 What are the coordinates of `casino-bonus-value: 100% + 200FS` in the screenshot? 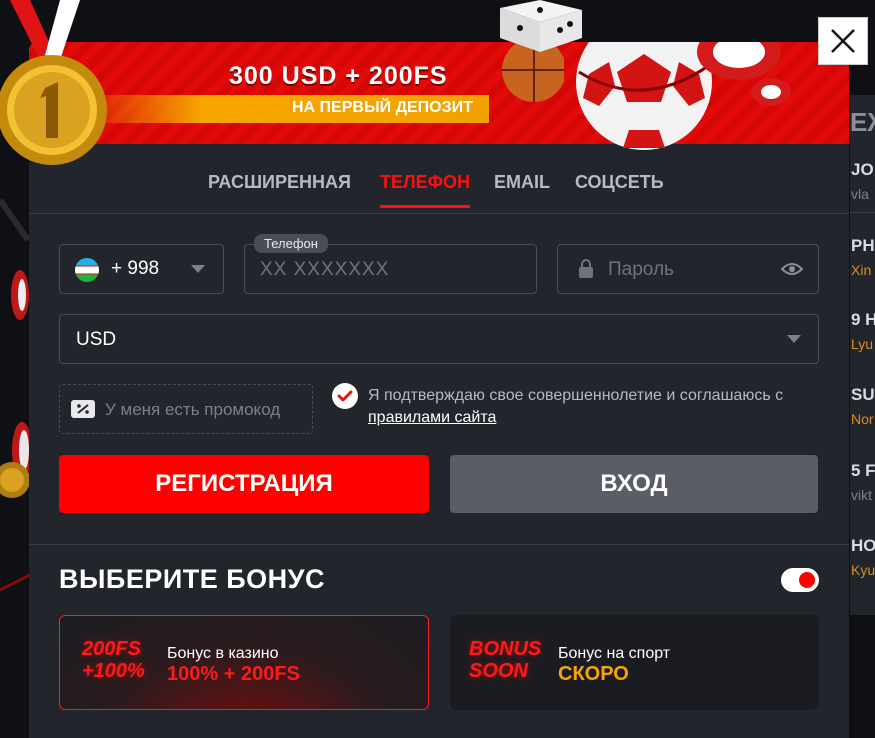 It's located at (233, 674).